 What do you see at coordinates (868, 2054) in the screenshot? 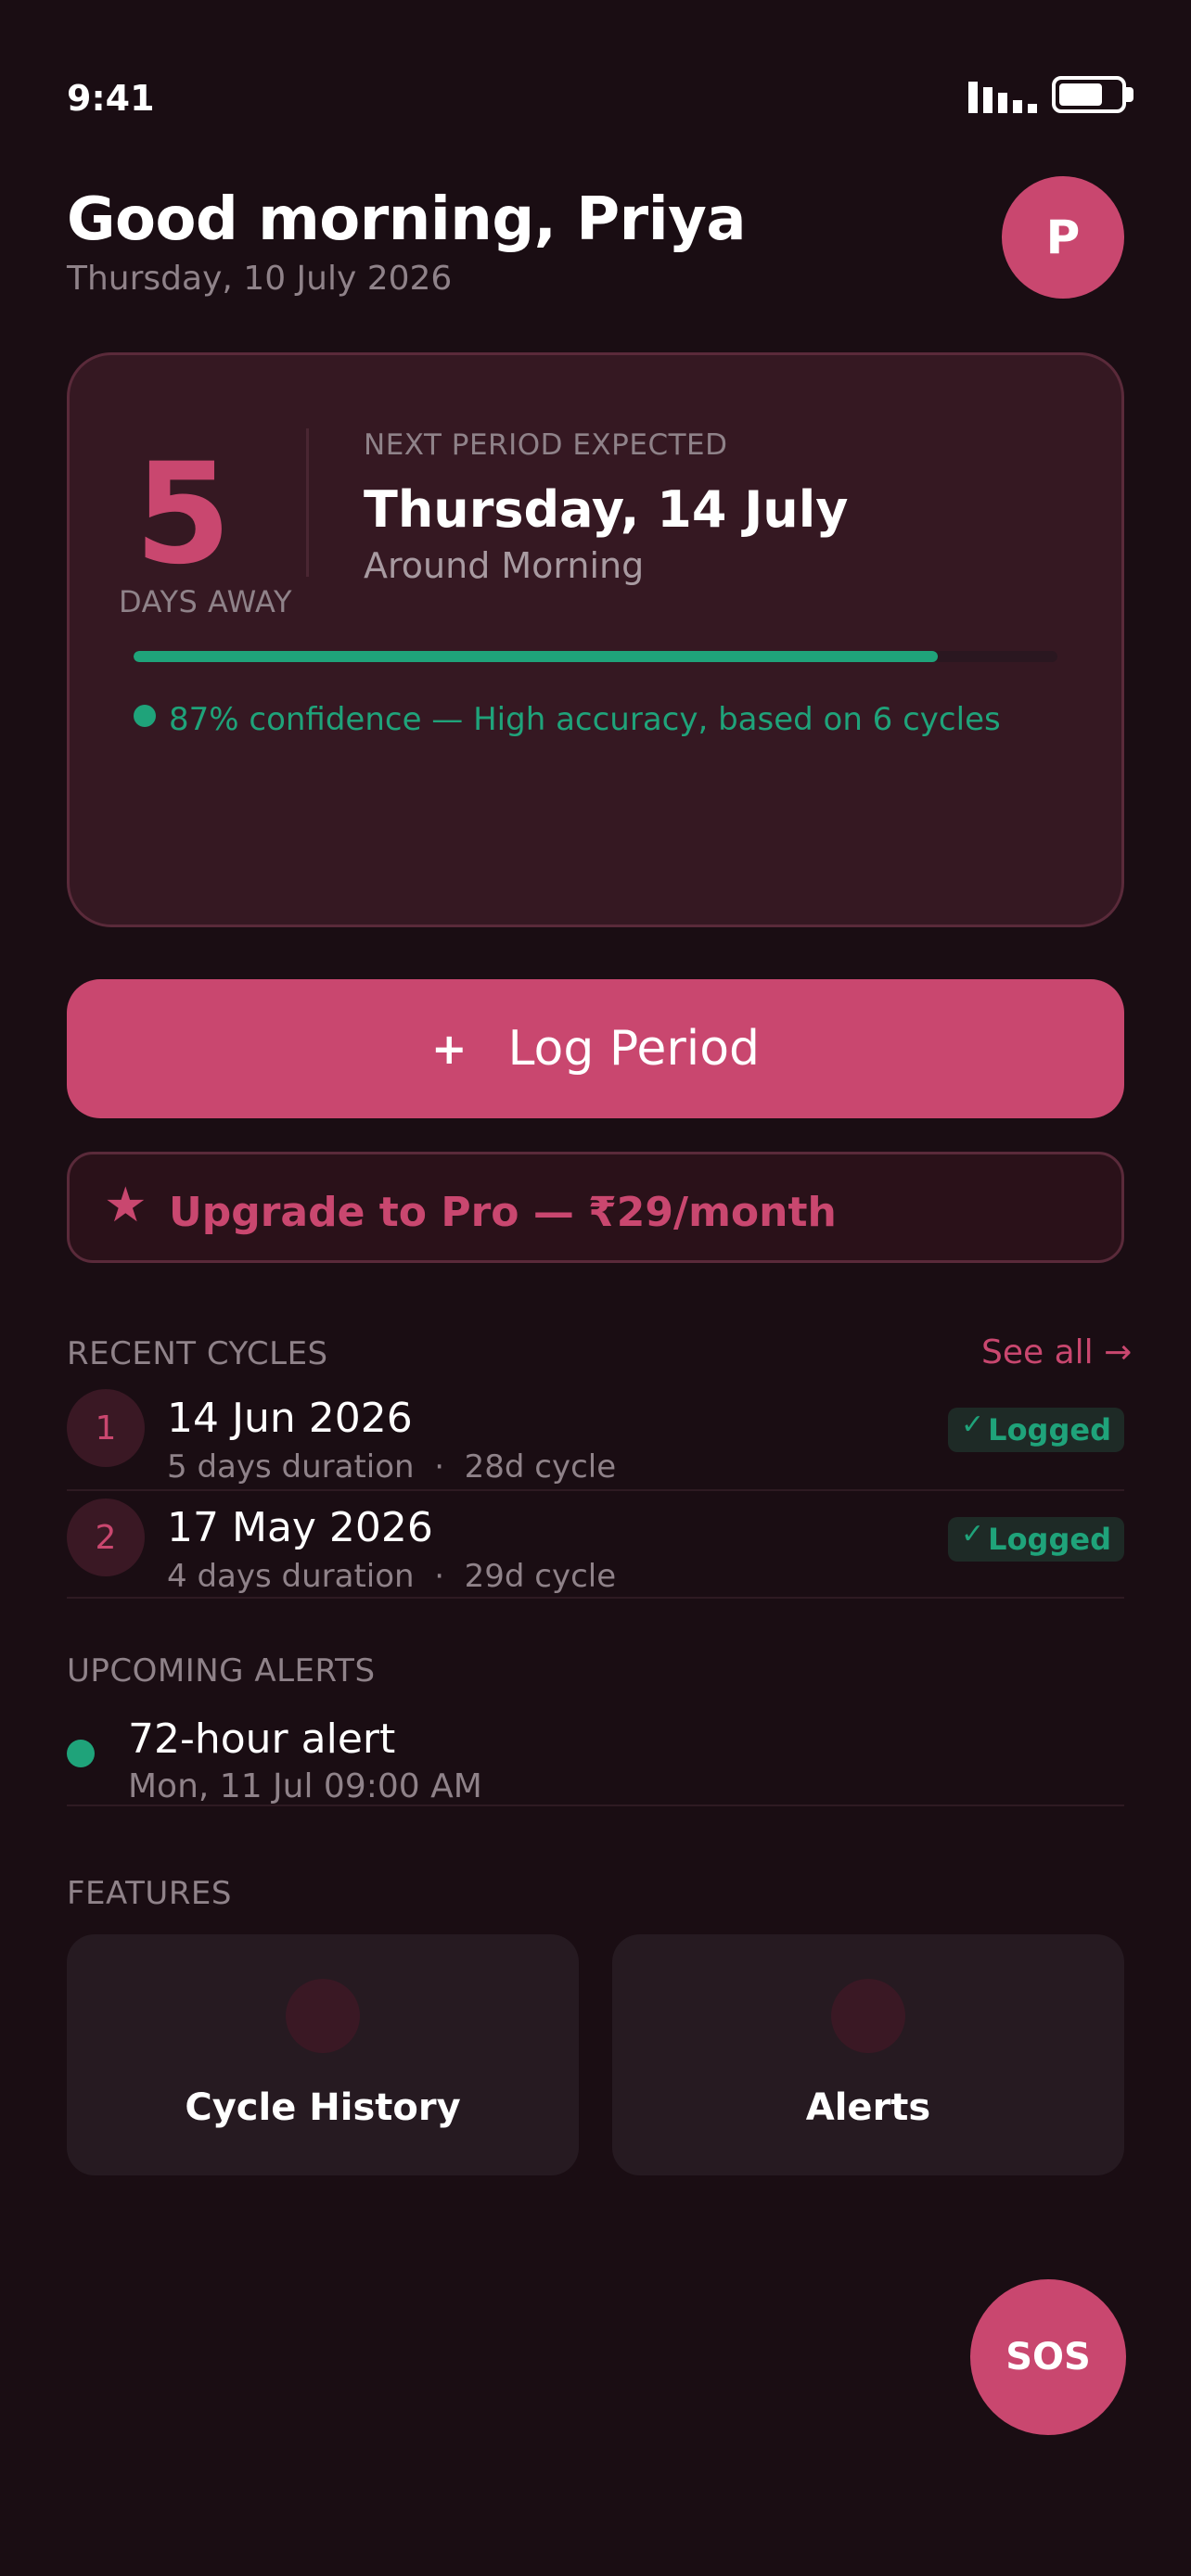
I see `feature-card-alerts` at bounding box center [868, 2054].